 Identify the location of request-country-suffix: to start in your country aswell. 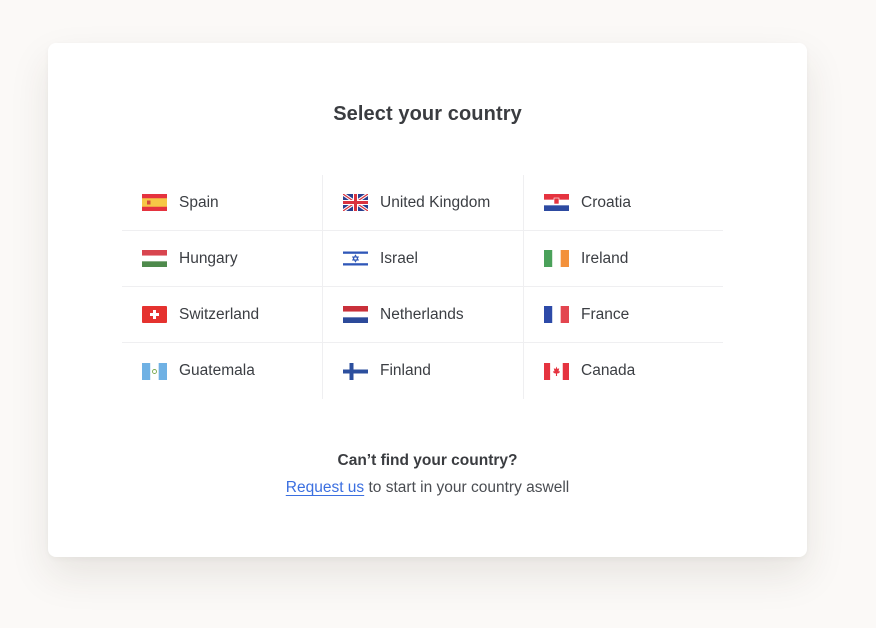
(467, 487).